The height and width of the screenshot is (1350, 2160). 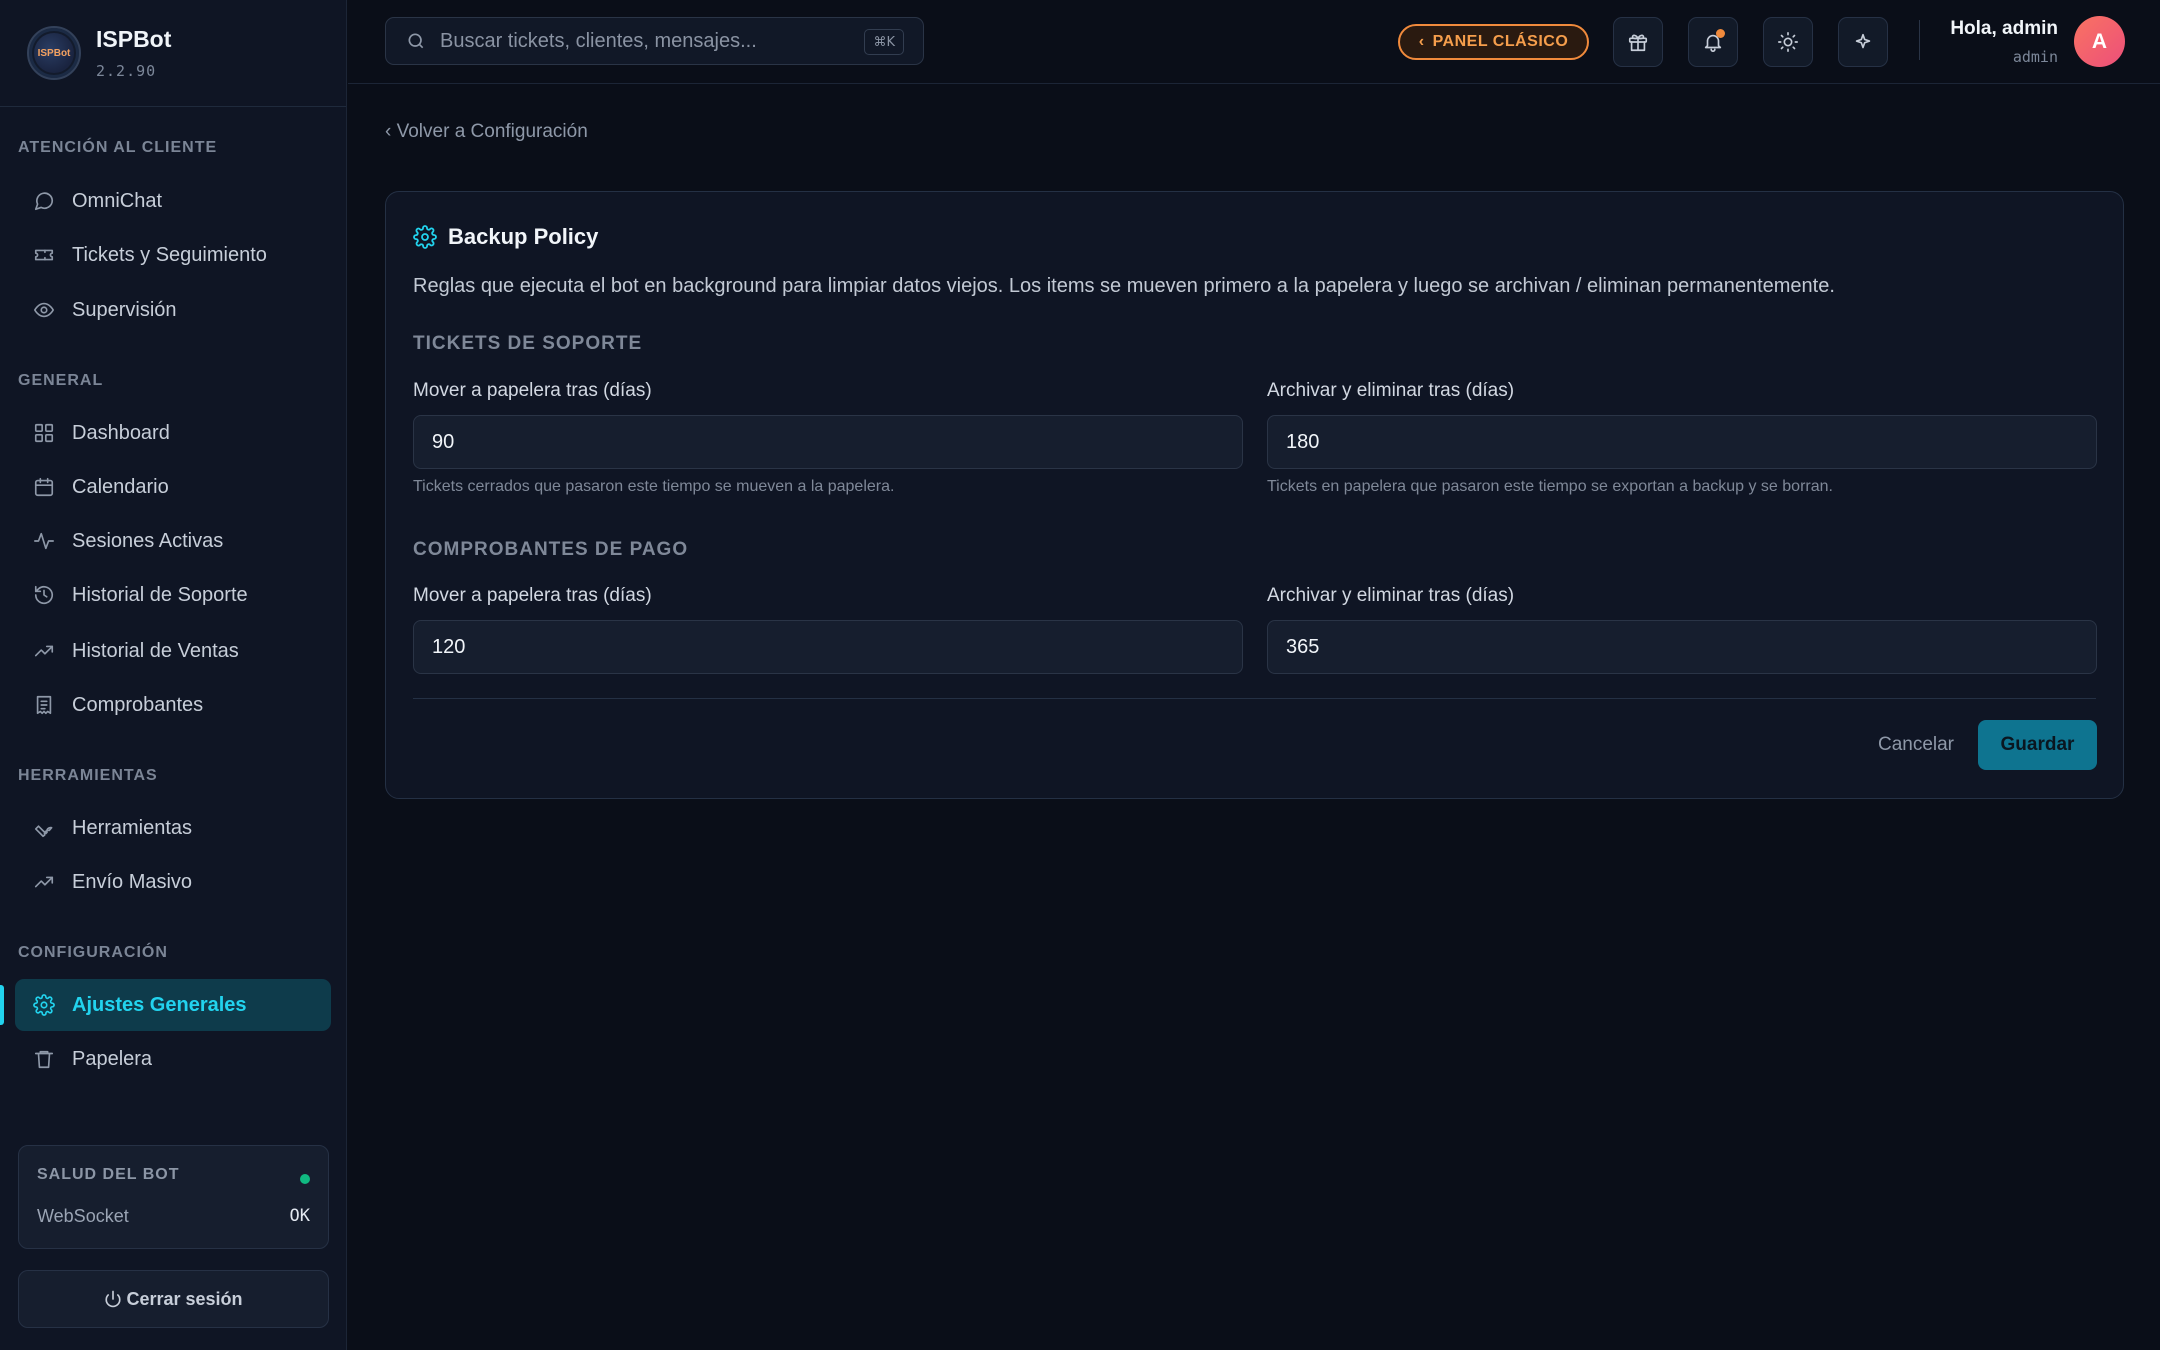 I want to click on sidebar-item-sesiones: Sesiones Activas, so click(x=173, y=541).